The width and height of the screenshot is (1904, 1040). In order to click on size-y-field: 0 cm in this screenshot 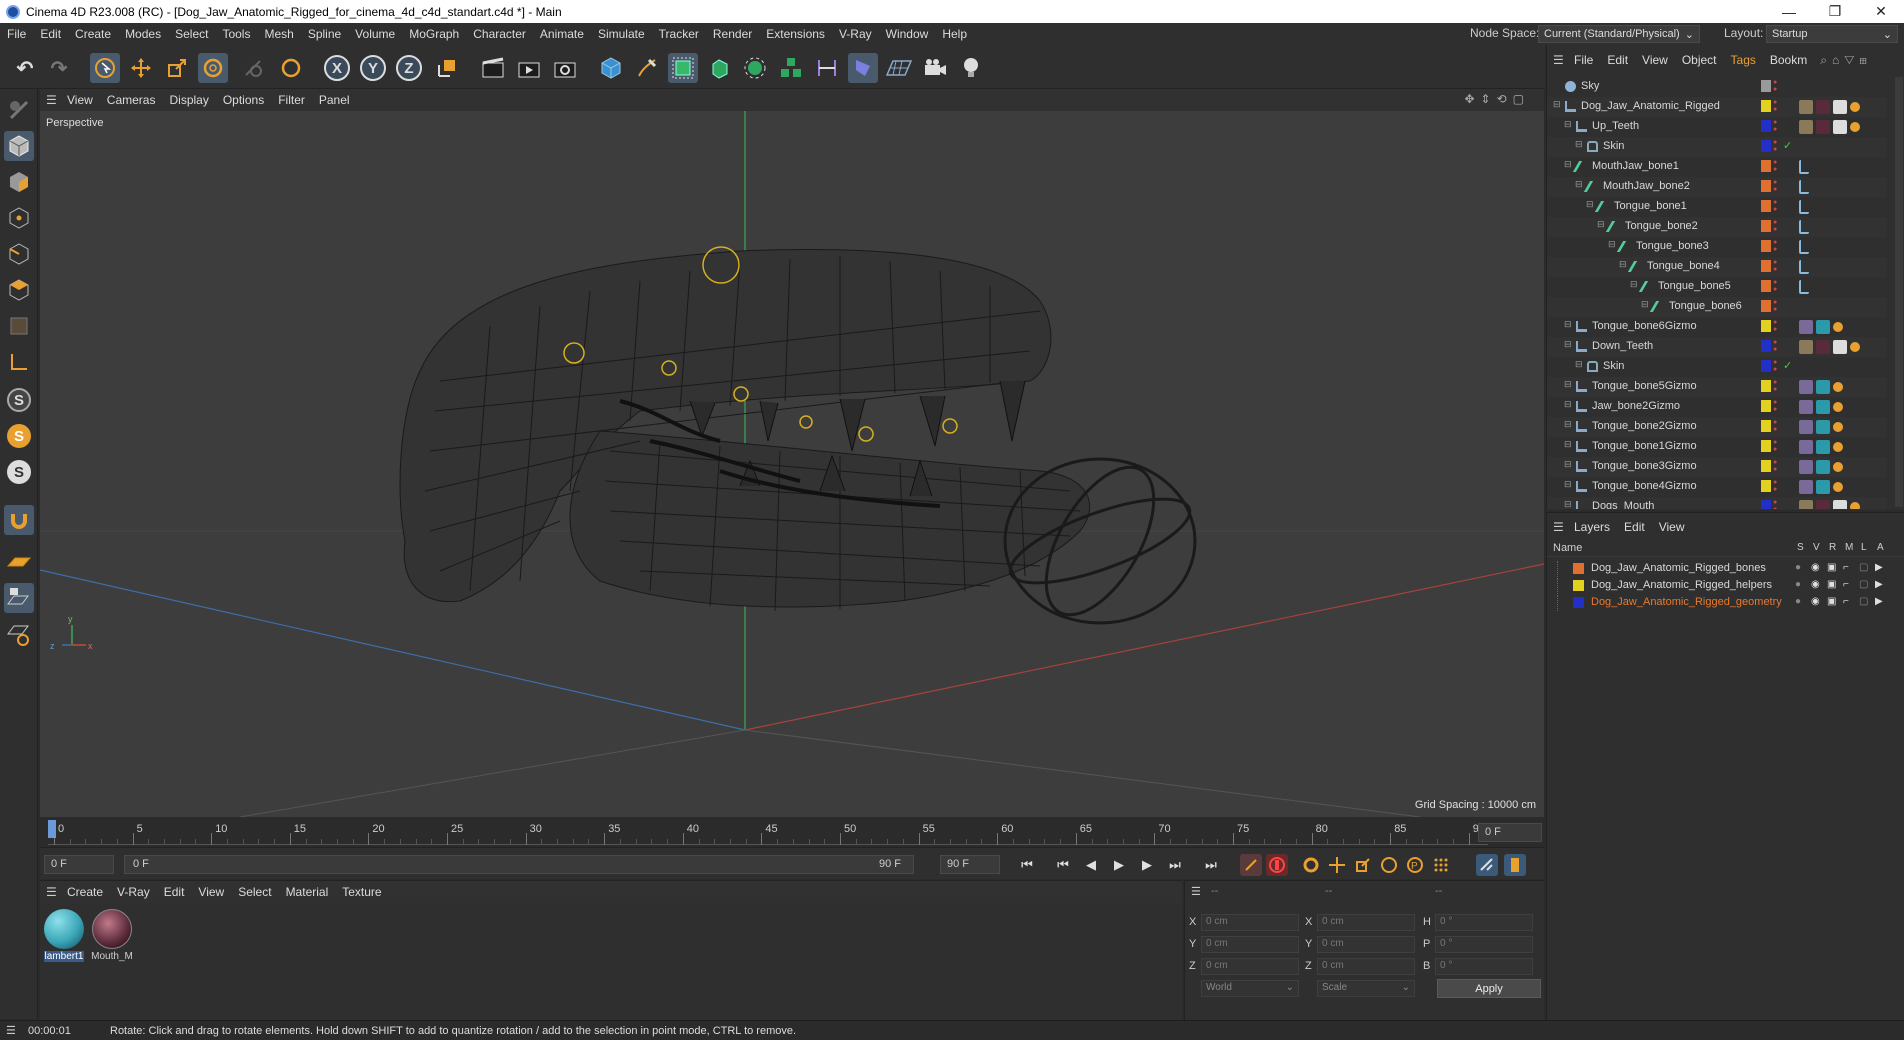, I will do `click(1366, 944)`.